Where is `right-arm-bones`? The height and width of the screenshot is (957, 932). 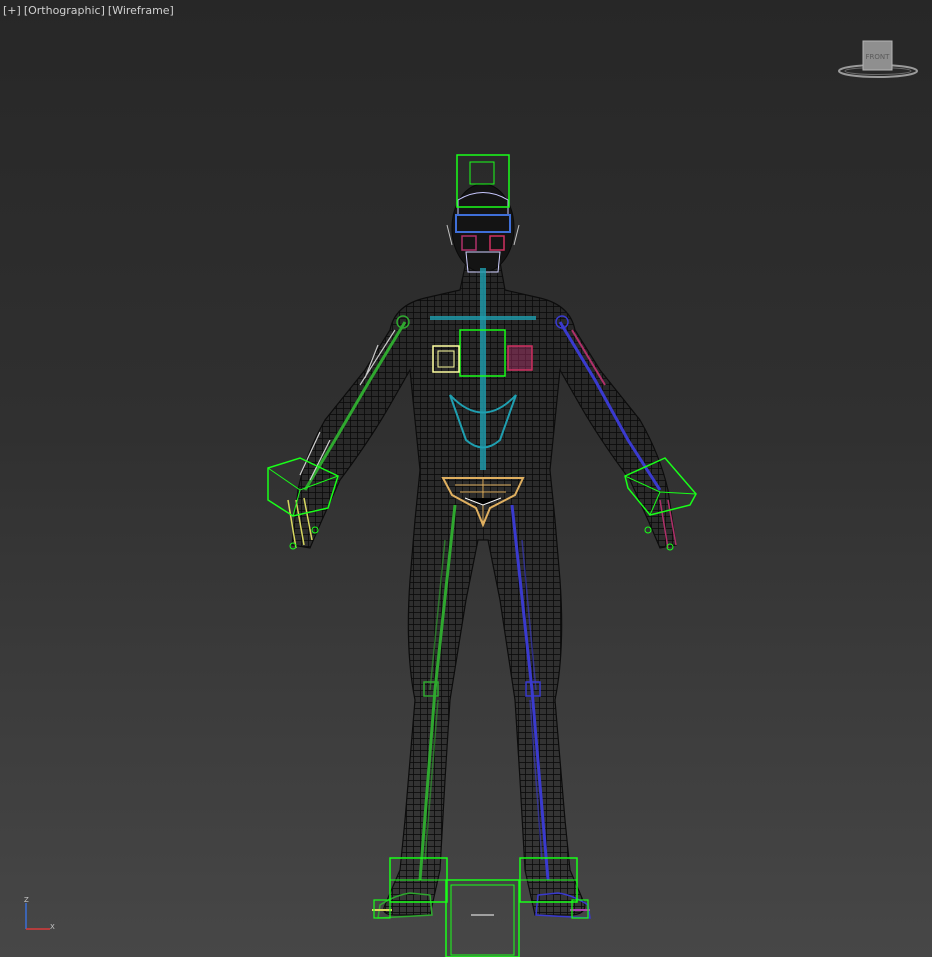
right-arm-bones is located at coordinates (608, 403).